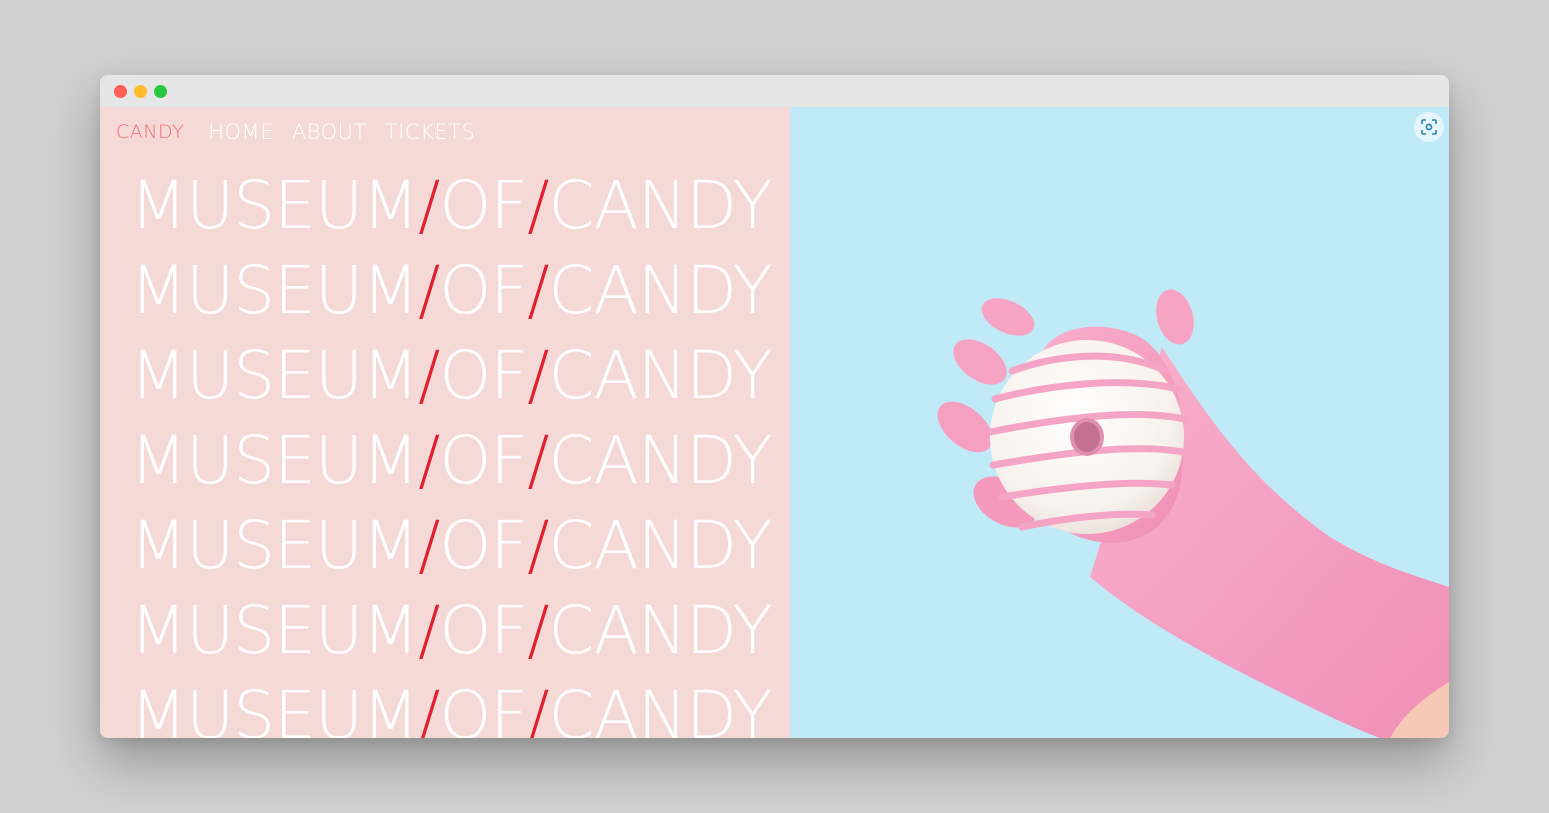 The height and width of the screenshot is (813, 1549). I want to click on nav-home: HOME, so click(241, 132).